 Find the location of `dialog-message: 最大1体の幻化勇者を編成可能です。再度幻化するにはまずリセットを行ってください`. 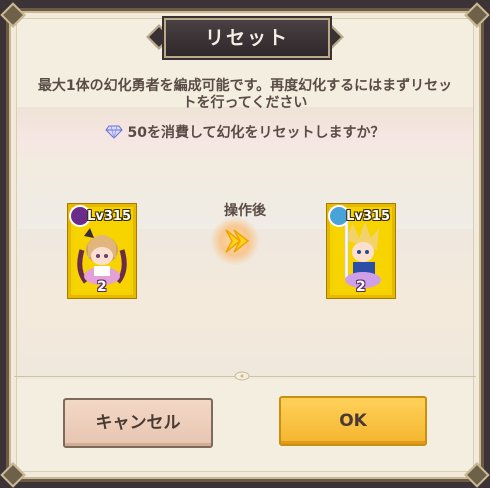

dialog-message: 最大1体の幻化勇者を編成可能です。再度幻化するにはまずリセットを行ってください is located at coordinates (245, 94).